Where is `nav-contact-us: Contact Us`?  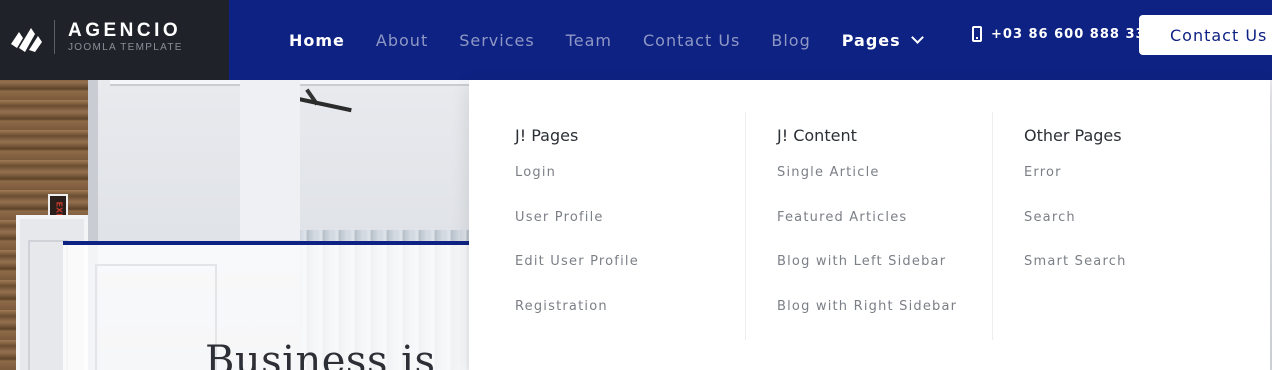 nav-contact-us: Contact Us is located at coordinates (691, 40).